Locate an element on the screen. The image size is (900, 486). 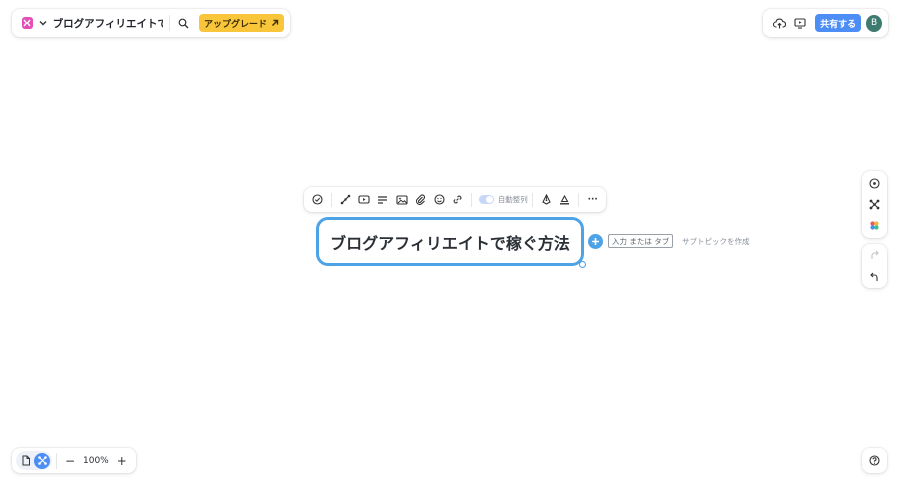
more-button: ··· is located at coordinates (592, 200).